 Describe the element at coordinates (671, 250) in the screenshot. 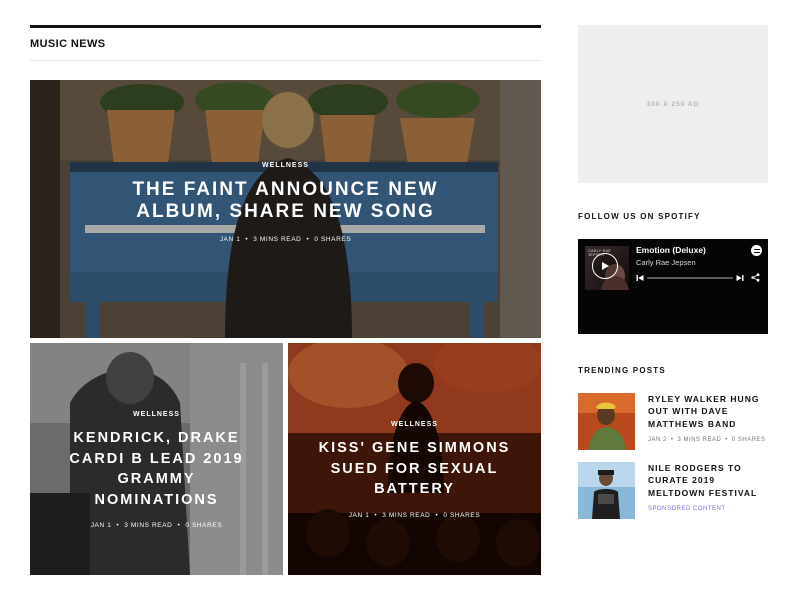

I see `track-title: Emotion (Deluxe)` at that location.